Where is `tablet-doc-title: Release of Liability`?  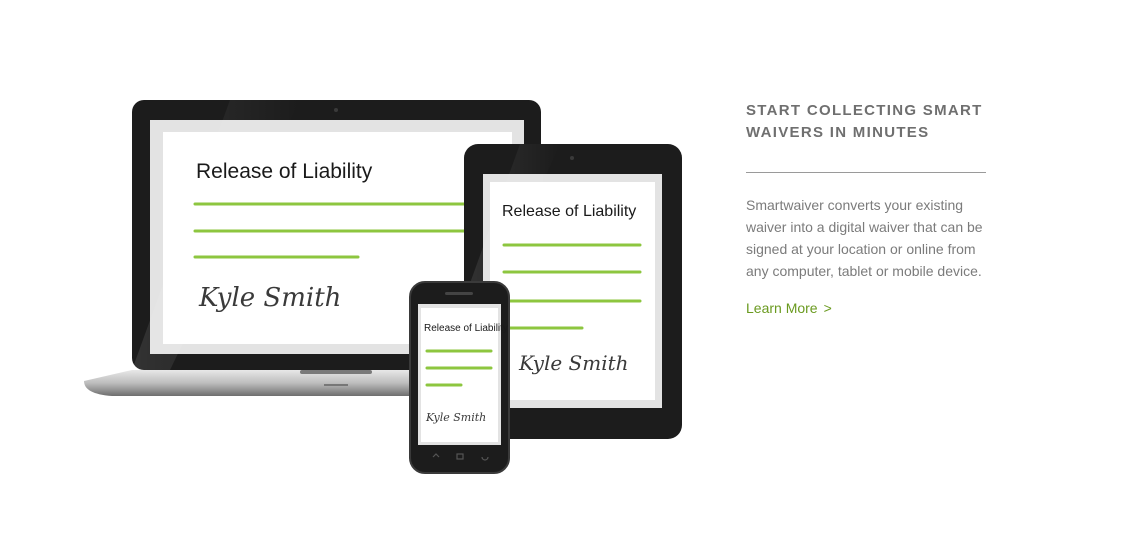
tablet-doc-title: Release of Liability is located at coordinates (569, 211).